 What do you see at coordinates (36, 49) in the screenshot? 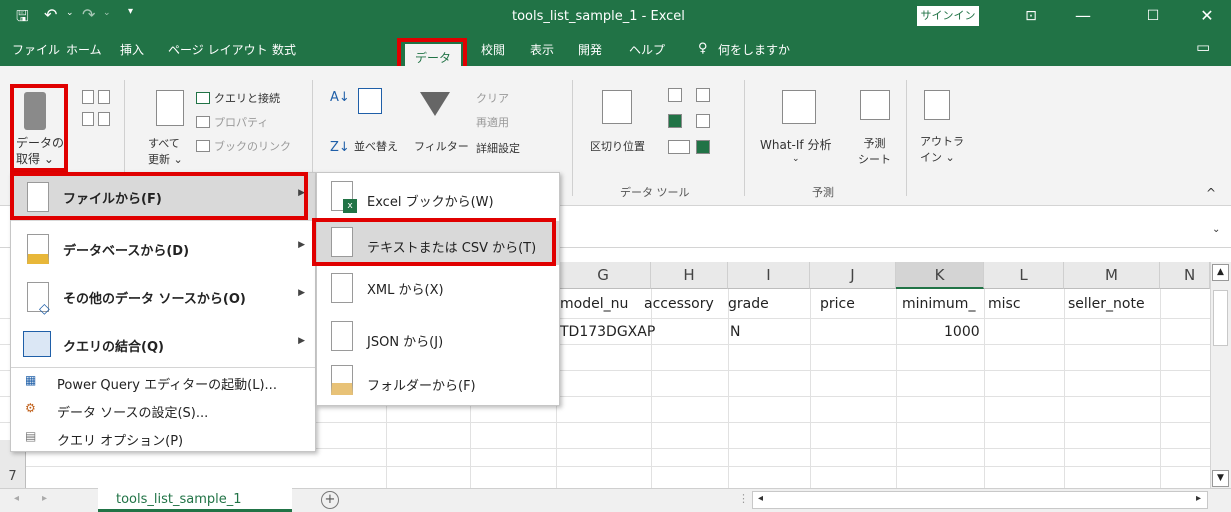
I see `tab-file: ファイル` at bounding box center [36, 49].